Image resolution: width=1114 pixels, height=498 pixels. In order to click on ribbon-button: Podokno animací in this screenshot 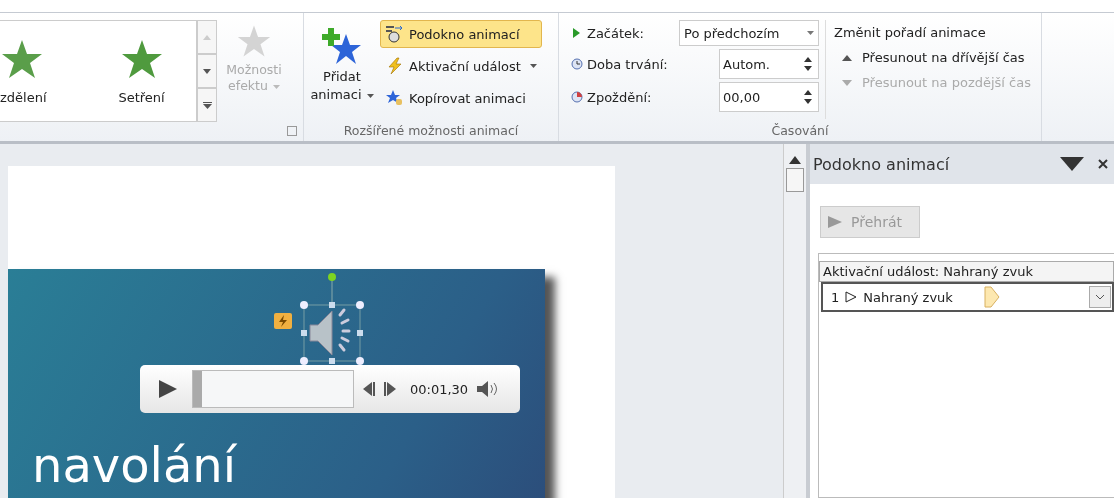, I will do `click(461, 34)`.